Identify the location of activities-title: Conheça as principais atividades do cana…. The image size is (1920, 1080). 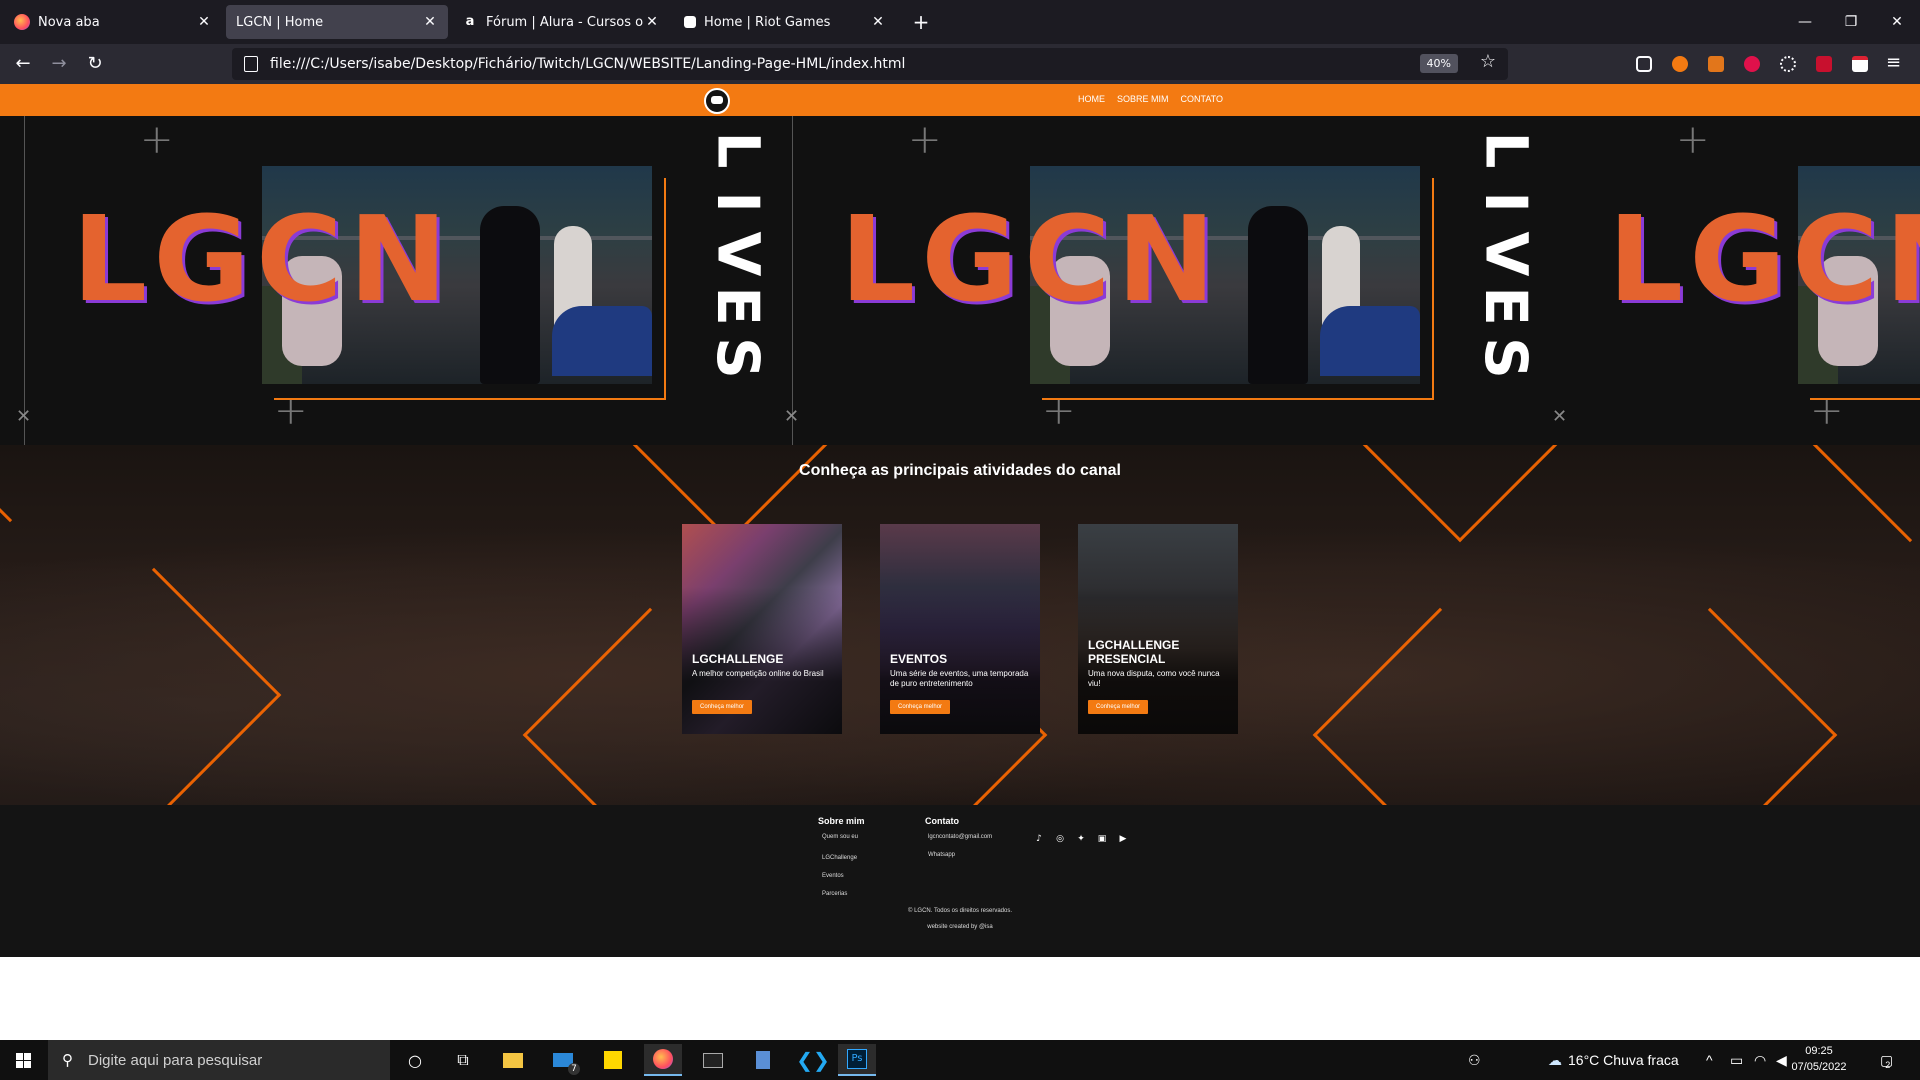
(960, 470).